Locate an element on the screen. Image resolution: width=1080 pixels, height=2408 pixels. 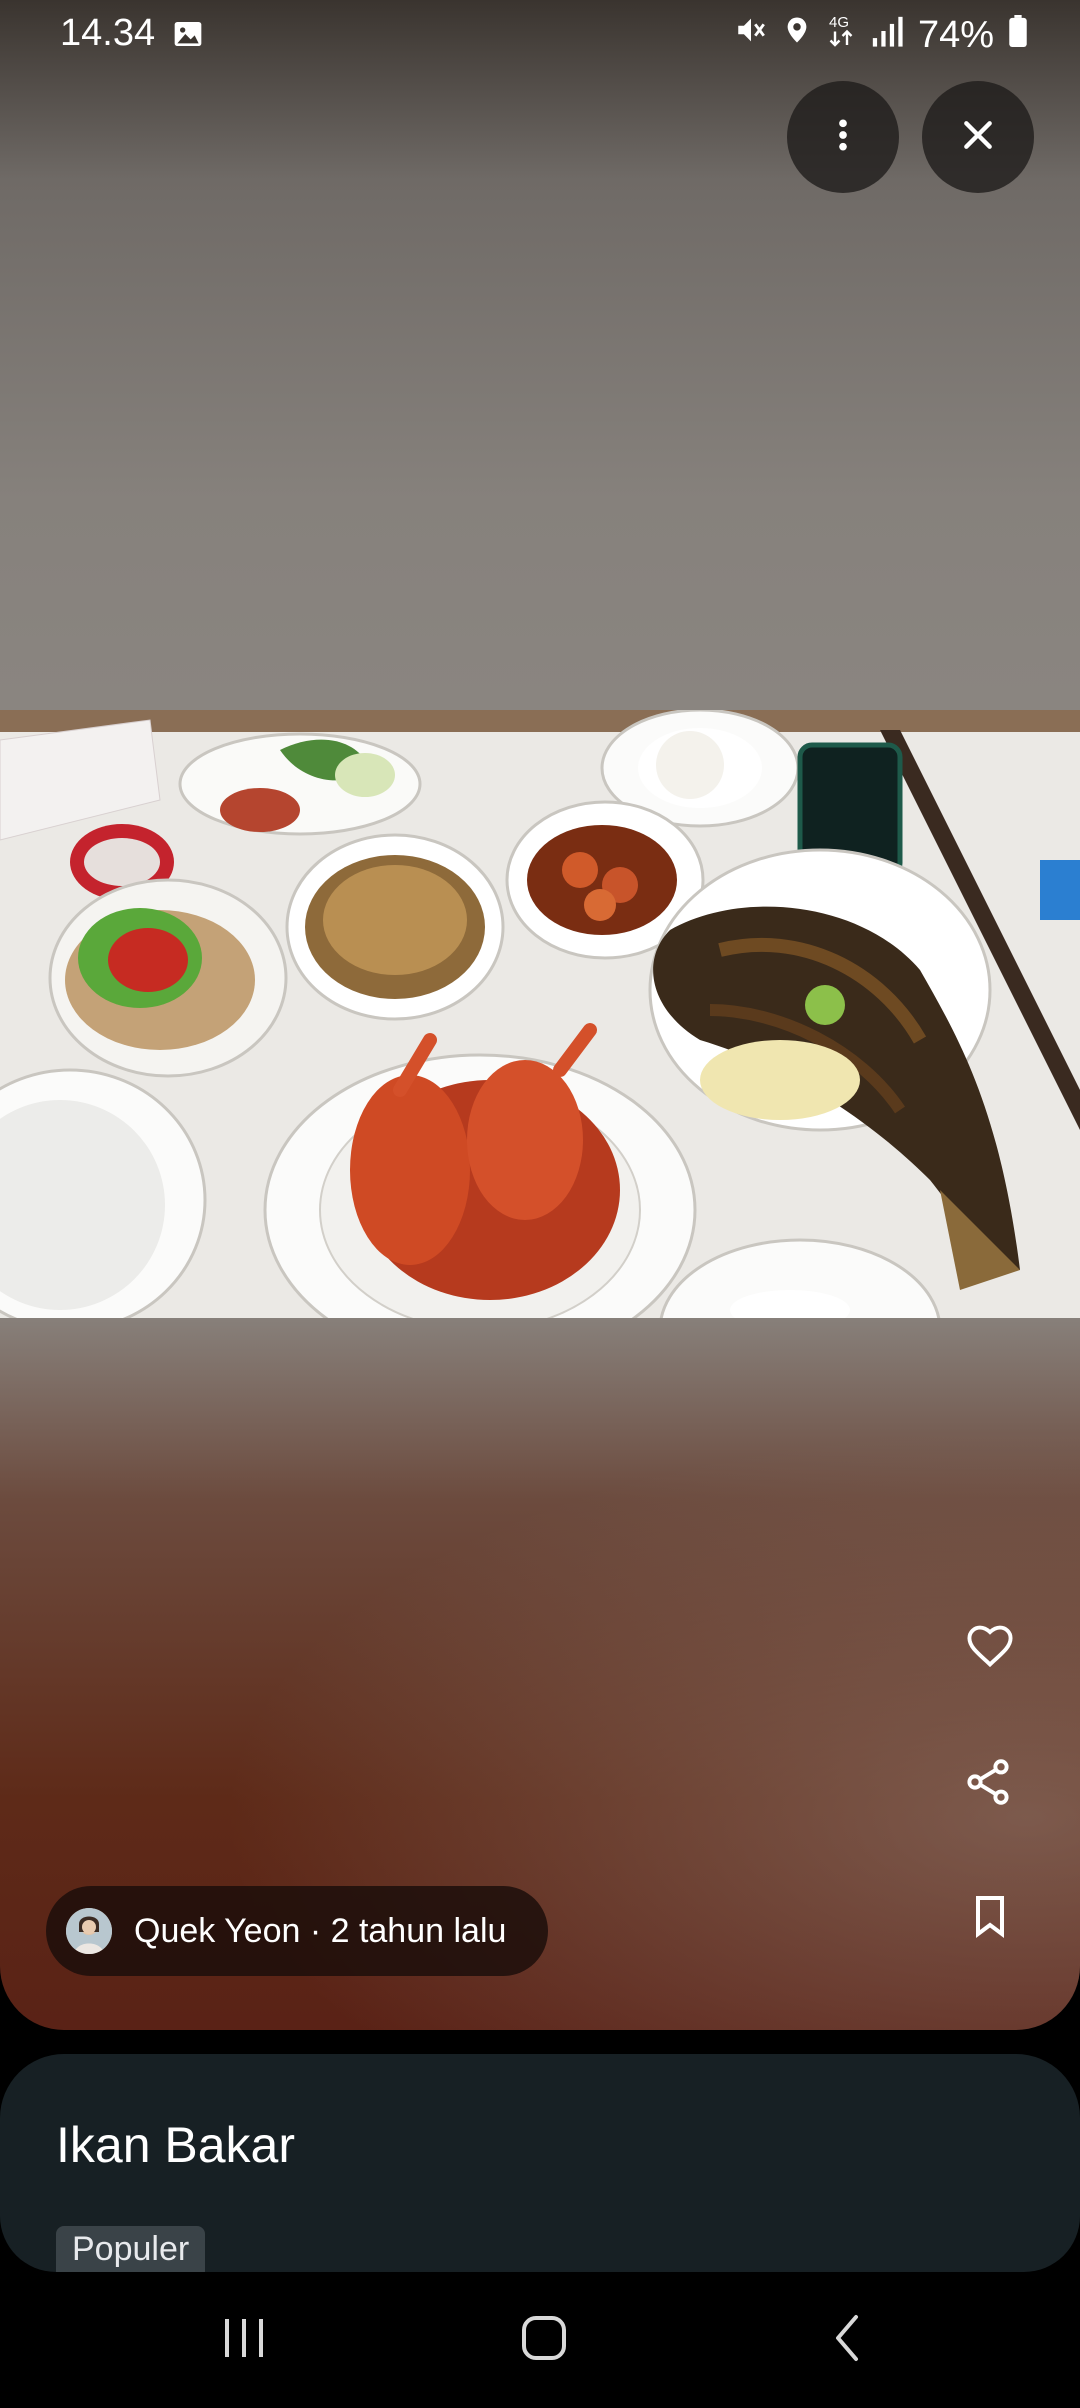
status-time: 14.34 is located at coordinates (108, 33).